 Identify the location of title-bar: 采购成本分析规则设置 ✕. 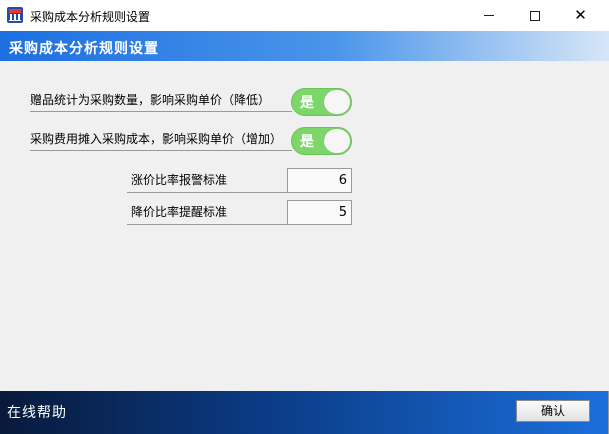
(304, 15).